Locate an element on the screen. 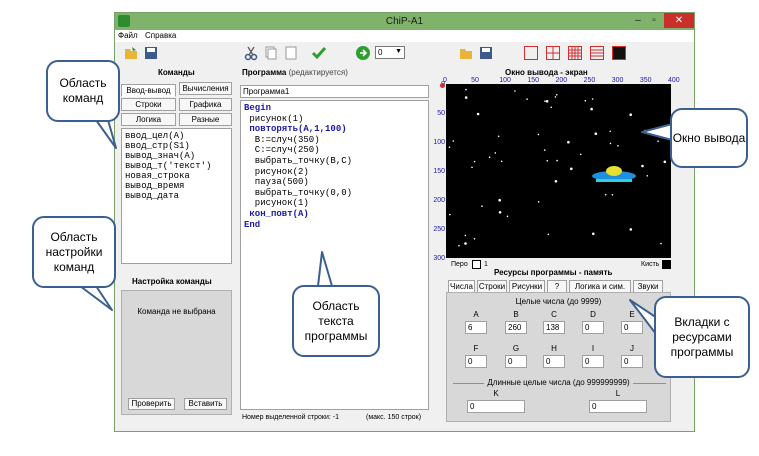 This screenshot has width=759, height=456. code-line: C:=случ(250) is located at coordinates (334, 150).